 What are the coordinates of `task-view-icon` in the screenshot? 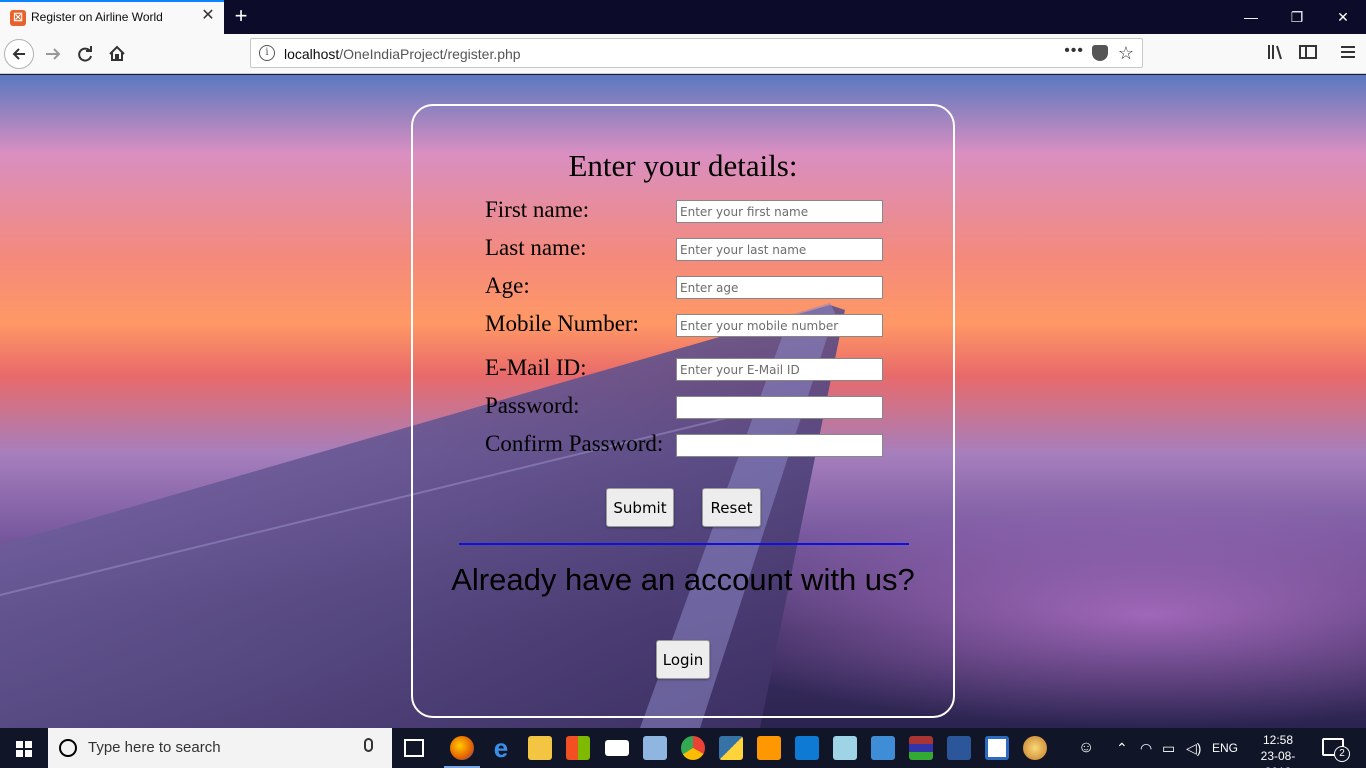 It's located at (414, 748).